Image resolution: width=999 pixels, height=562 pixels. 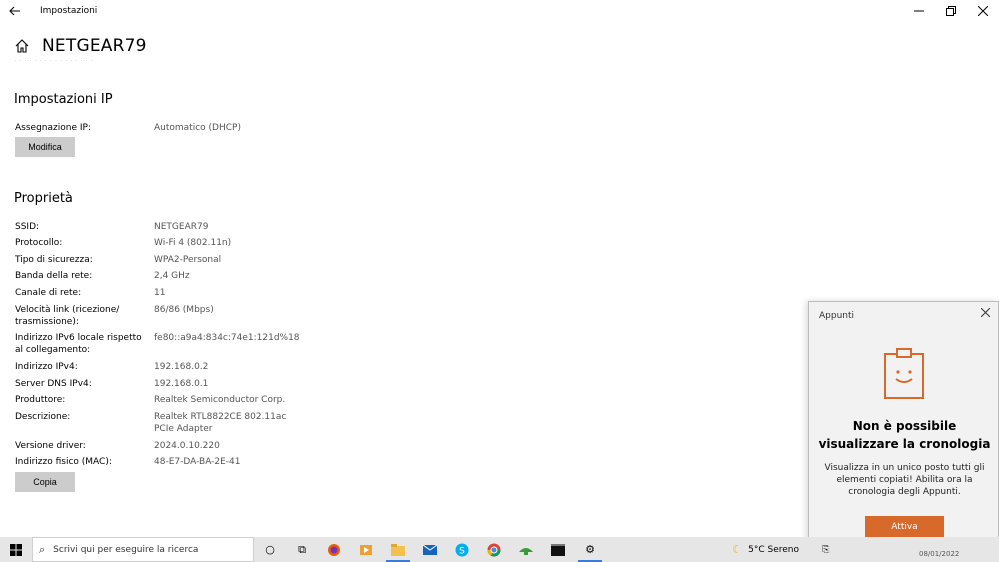 What do you see at coordinates (54, 276) in the screenshot?
I see `property-label: Banda della rete:` at bounding box center [54, 276].